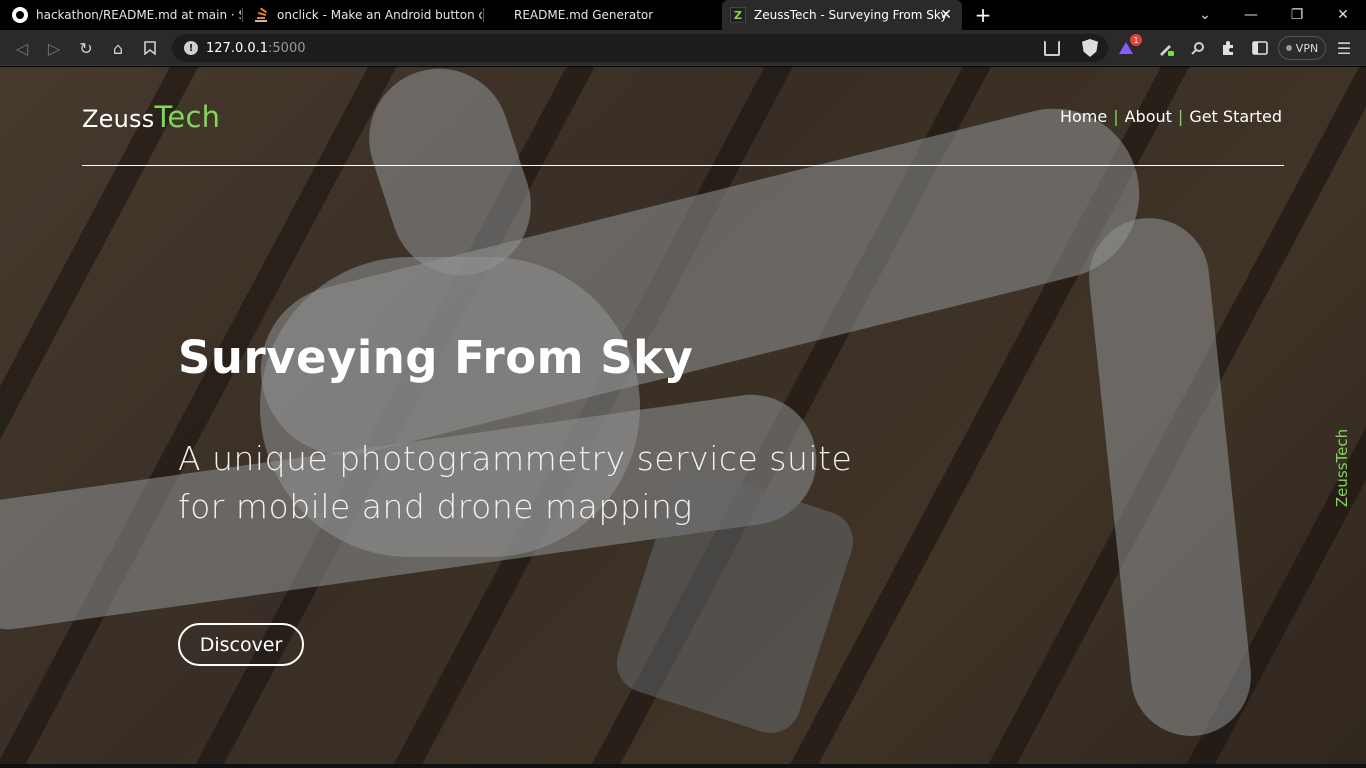 This screenshot has width=1366, height=768. What do you see at coordinates (1343, 15) in the screenshot?
I see `close-window-button: ✕` at bounding box center [1343, 15].